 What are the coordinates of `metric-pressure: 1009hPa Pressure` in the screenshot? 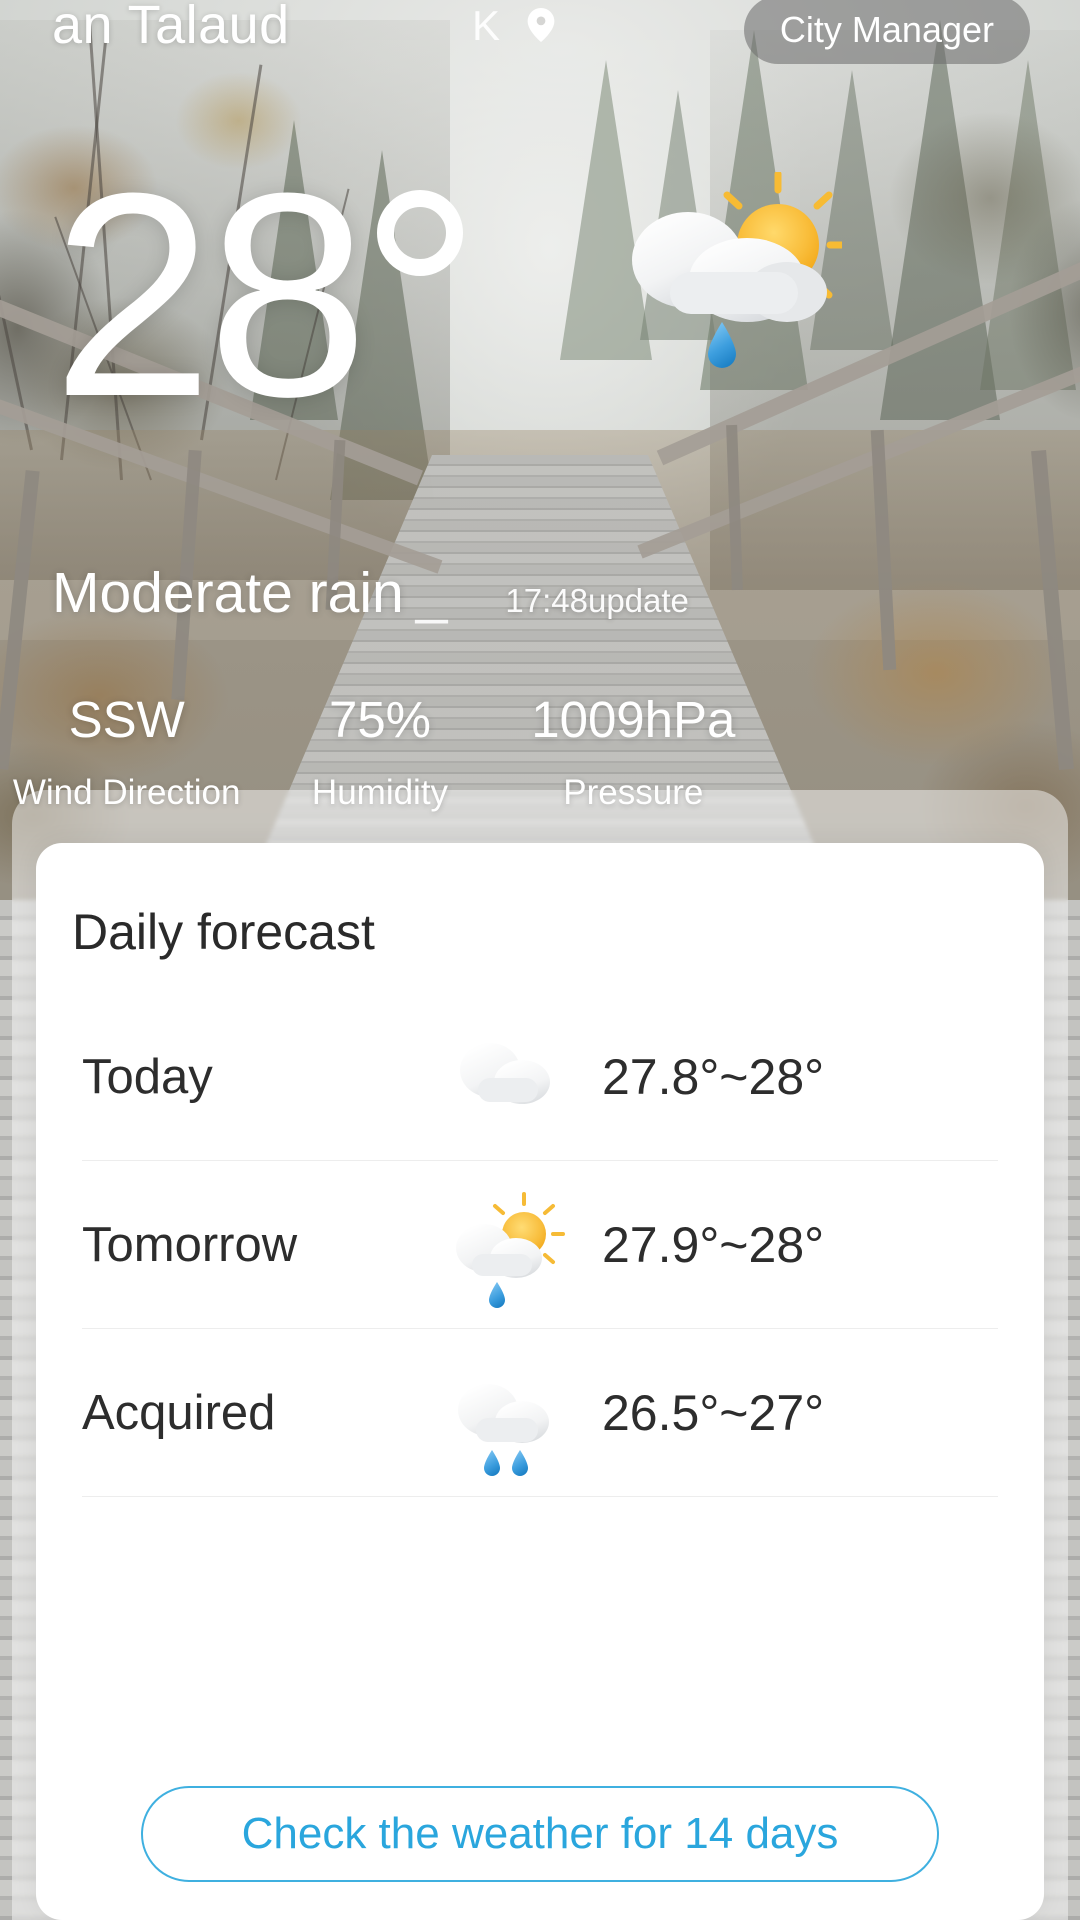 It's located at (633, 751).